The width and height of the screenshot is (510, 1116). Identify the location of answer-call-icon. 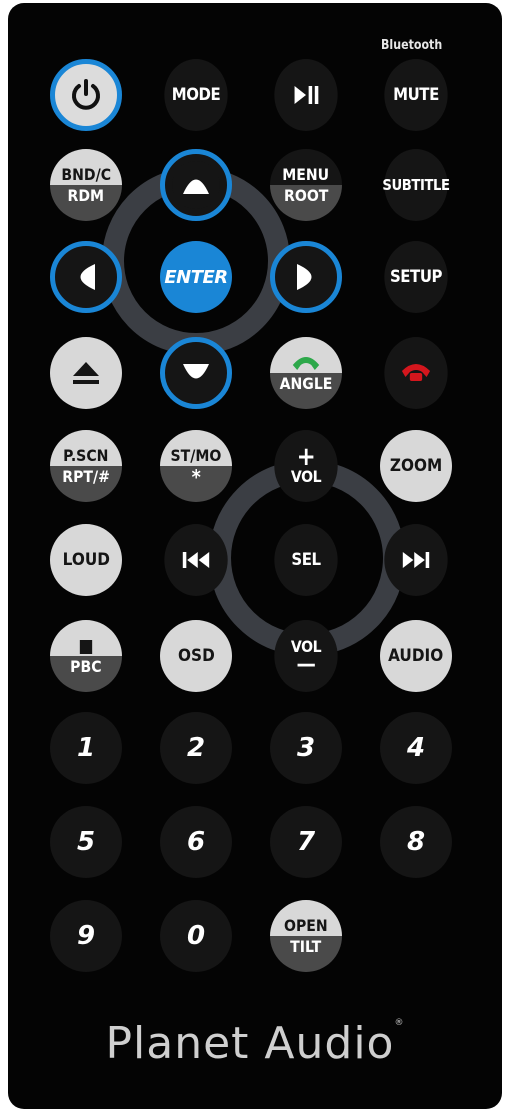
(306, 360).